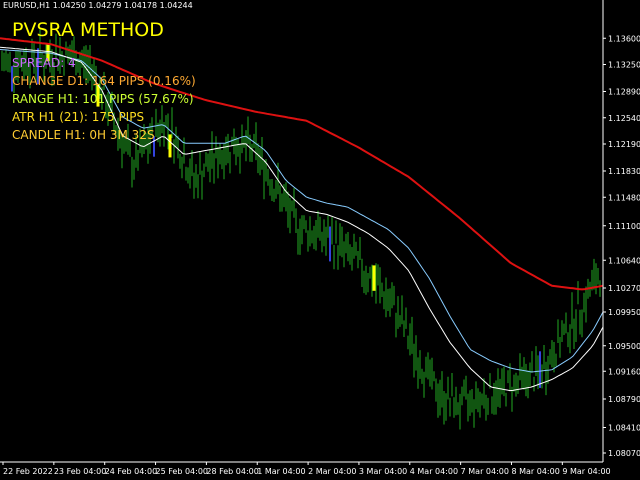 The image size is (640, 480). I want to click on y-tick-label: 1.09160, so click(624, 371).